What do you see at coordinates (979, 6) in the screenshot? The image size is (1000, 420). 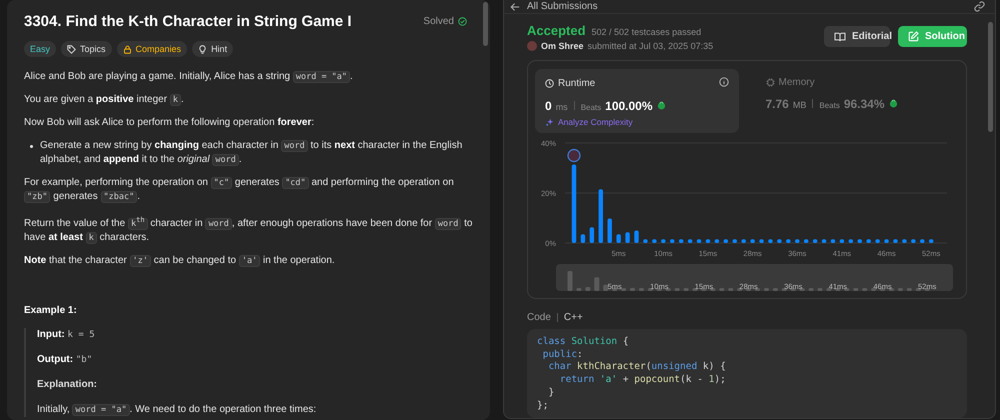 I see `link-icon` at bounding box center [979, 6].